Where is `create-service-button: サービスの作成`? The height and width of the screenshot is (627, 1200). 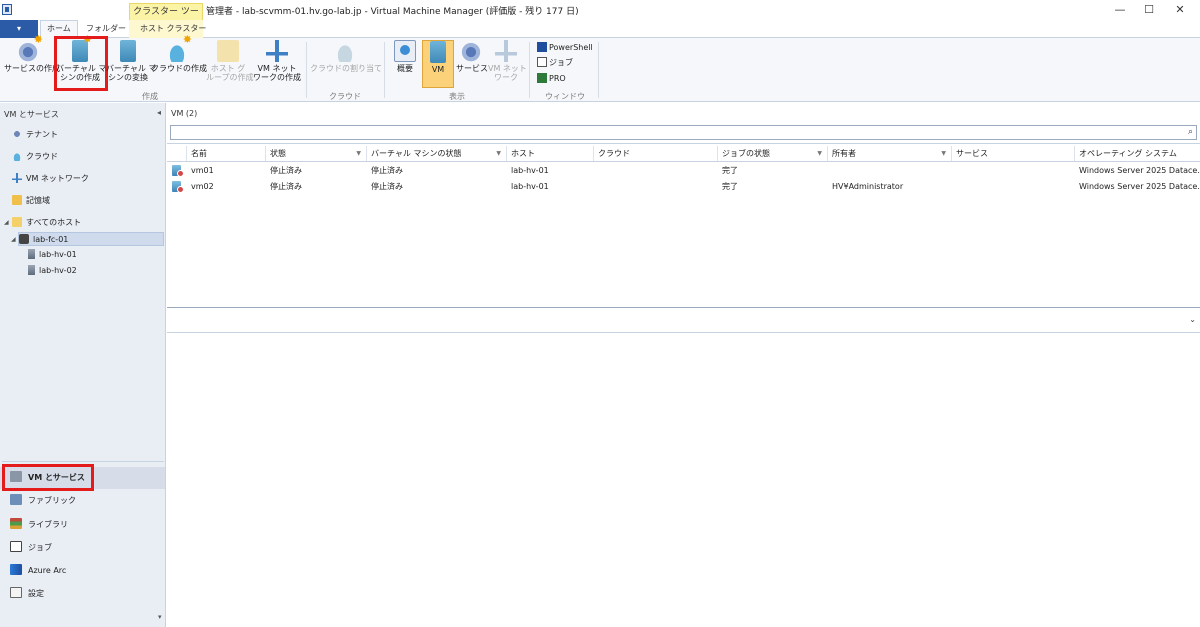 create-service-button: サービスの作成 is located at coordinates (32, 61).